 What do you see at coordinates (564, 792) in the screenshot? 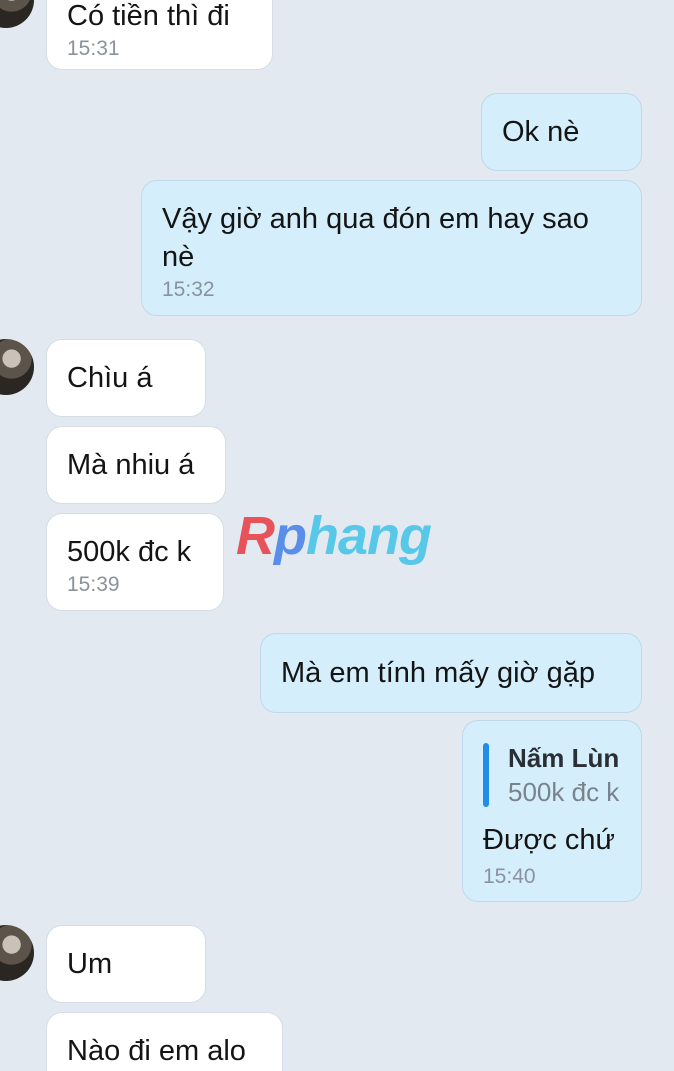
I see `quote-message-text: 500k đc k` at bounding box center [564, 792].